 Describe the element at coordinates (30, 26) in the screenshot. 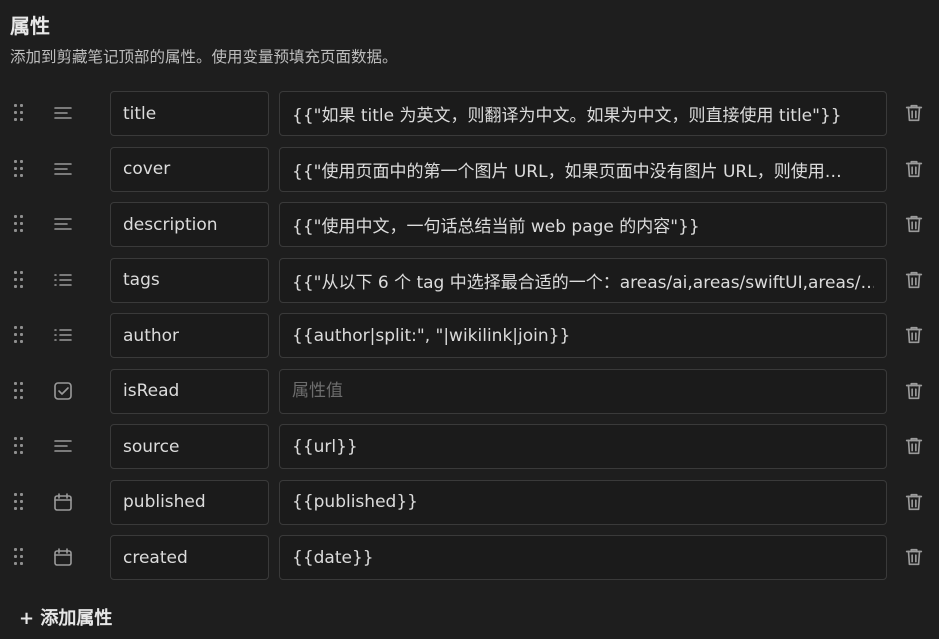

I see `section-title: 属性` at that location.